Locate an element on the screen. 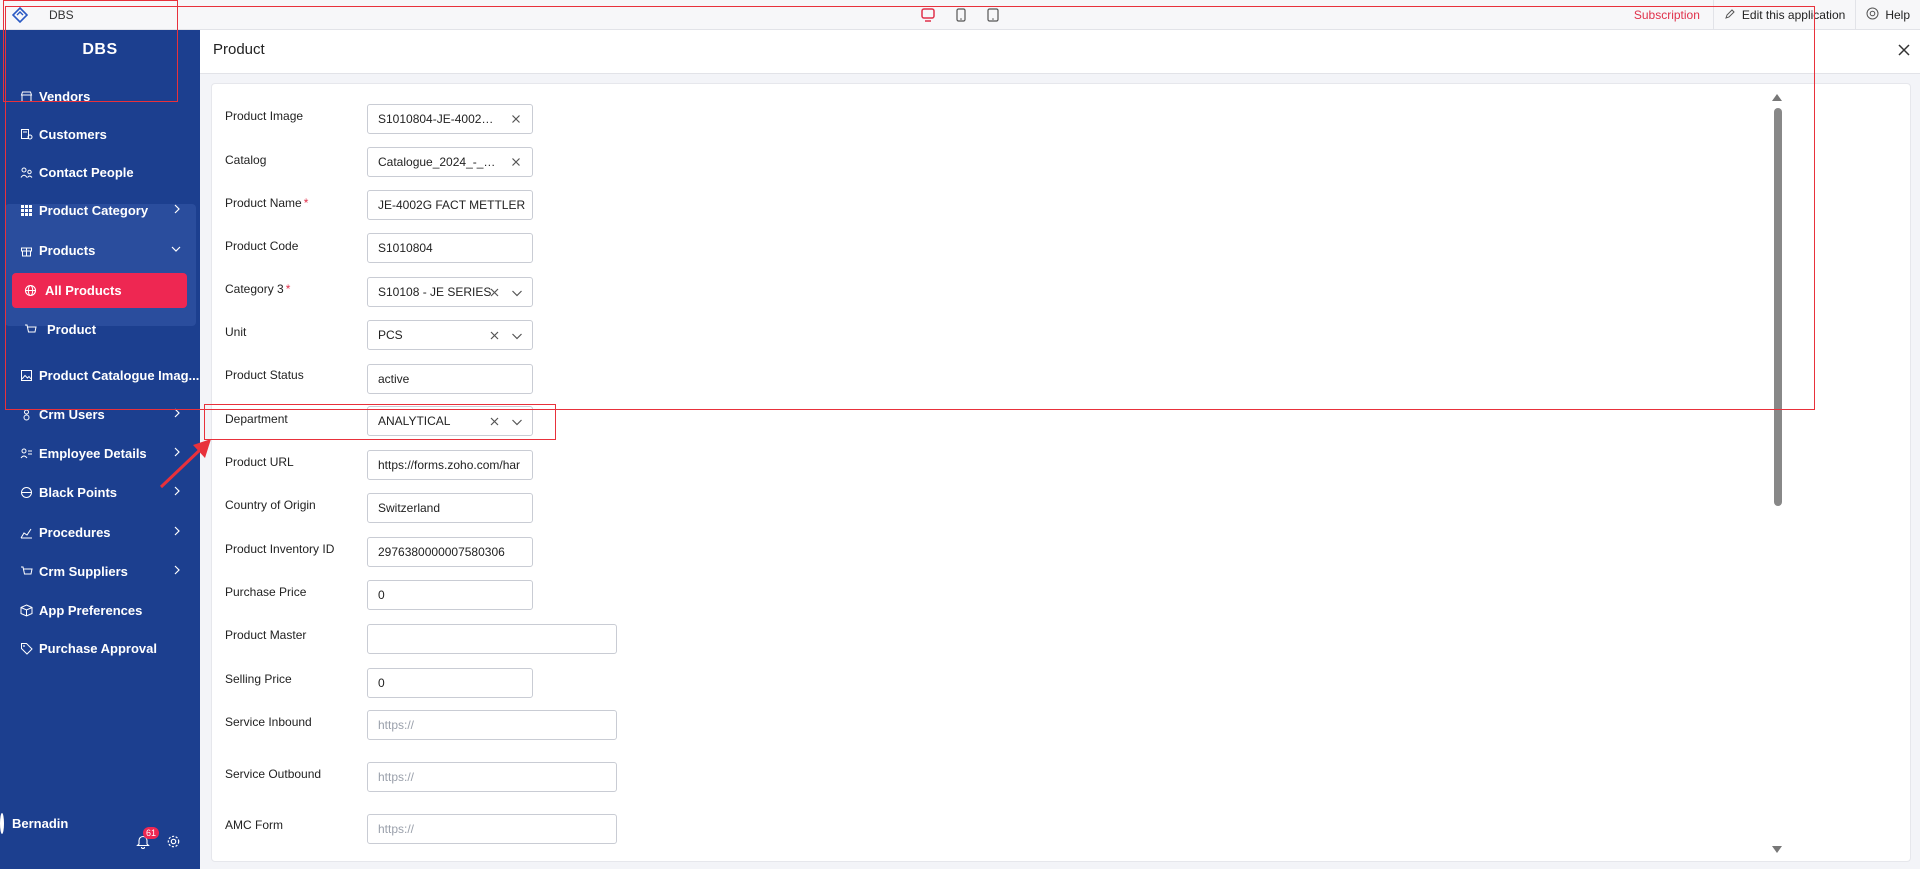 The width and height of the screenshot is (1920, 869). product-master-input is located at coordinates (492, 639).